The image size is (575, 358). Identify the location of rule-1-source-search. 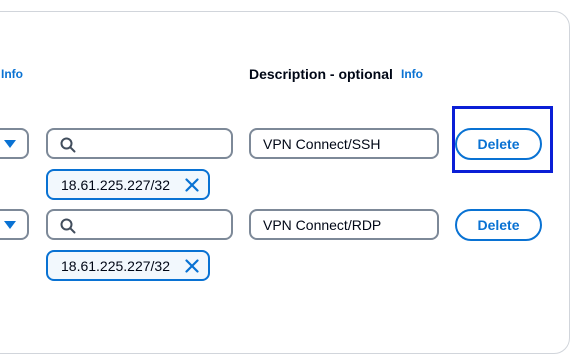
(139, 143).